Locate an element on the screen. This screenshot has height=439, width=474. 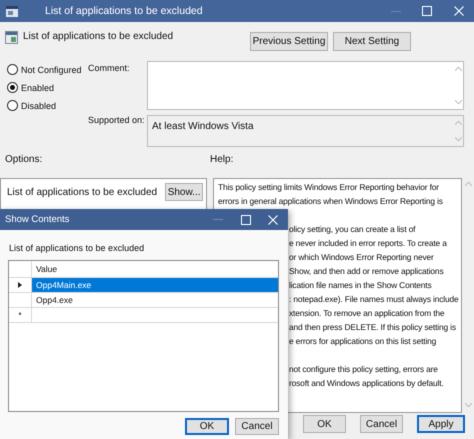
radio-label: Not Configured is located at coordinates (51, 69).